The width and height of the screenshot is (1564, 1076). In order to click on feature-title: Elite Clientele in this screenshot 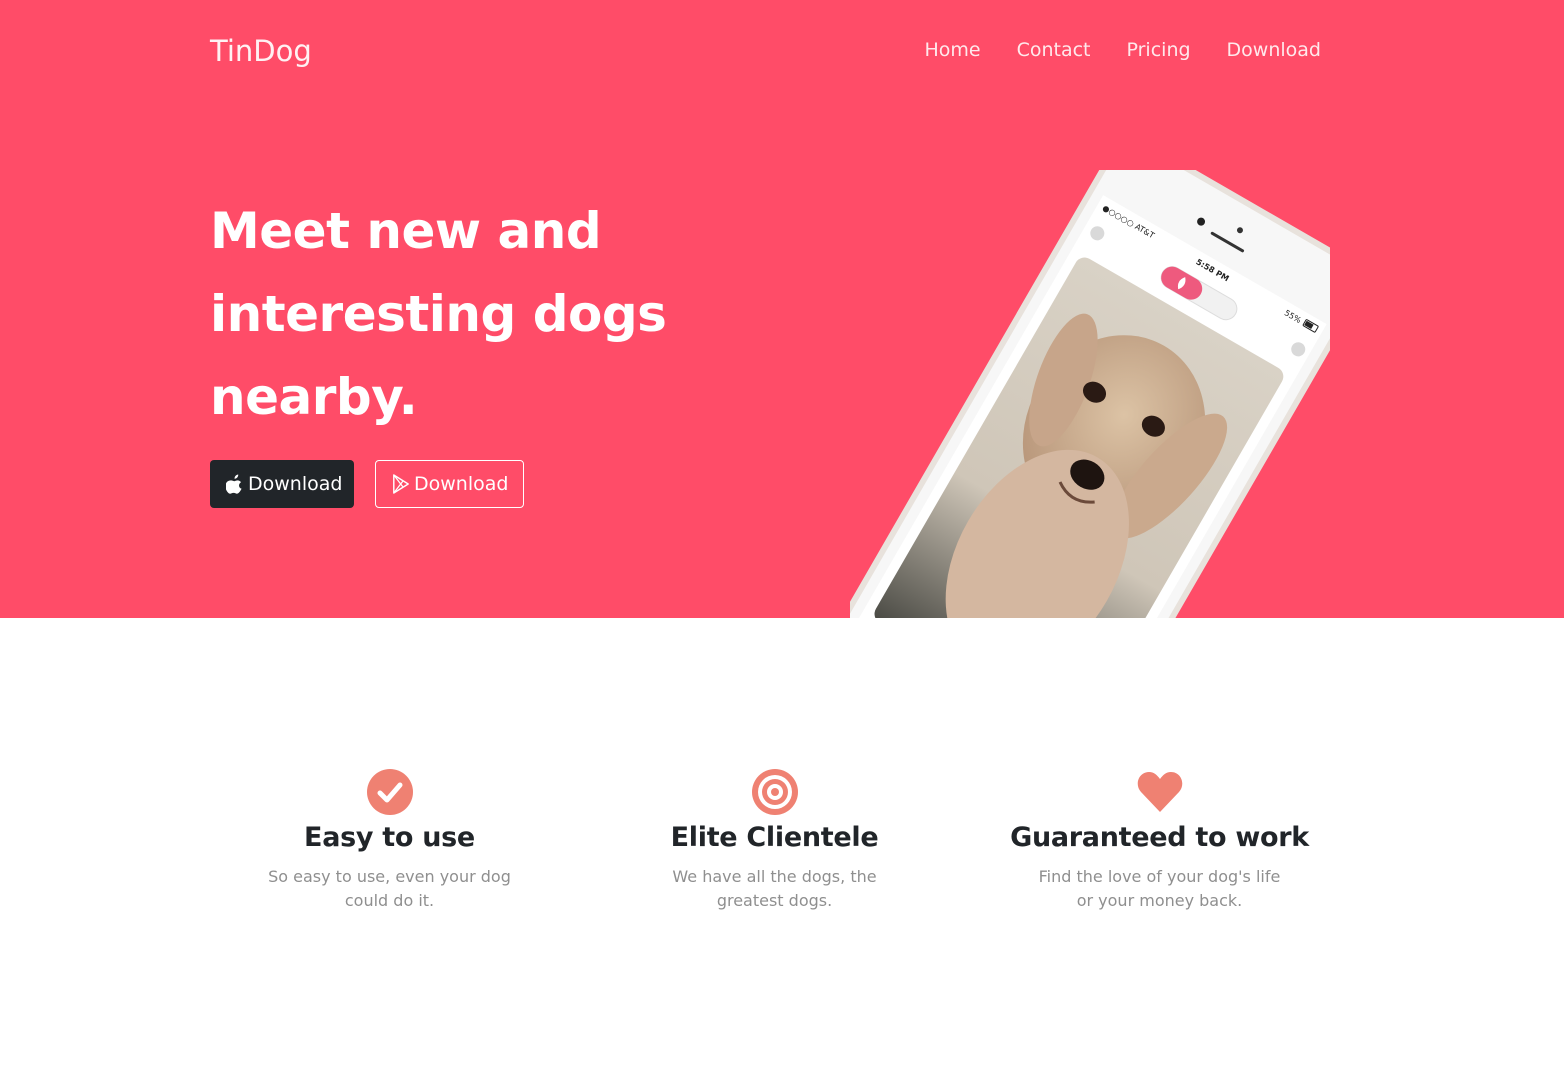, I will do `click(774, 837)`.